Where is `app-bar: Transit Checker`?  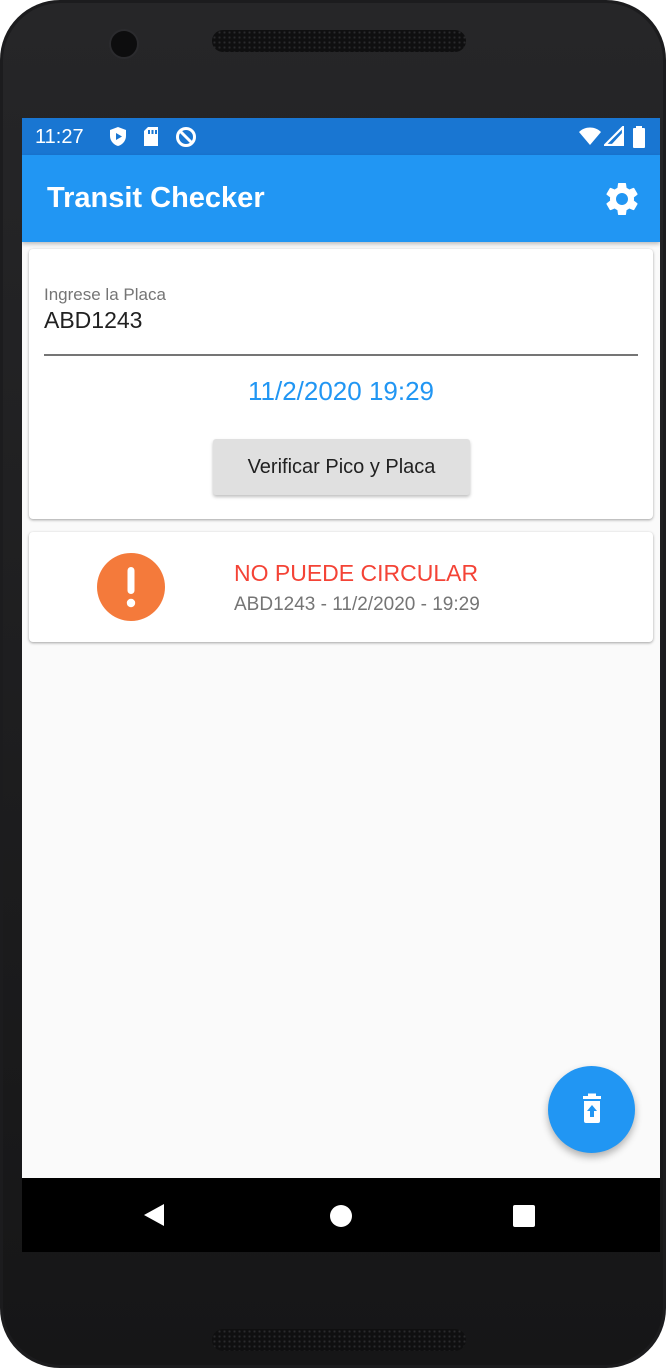 app-bar: Transit Checker is located at coordinates (341, 198).